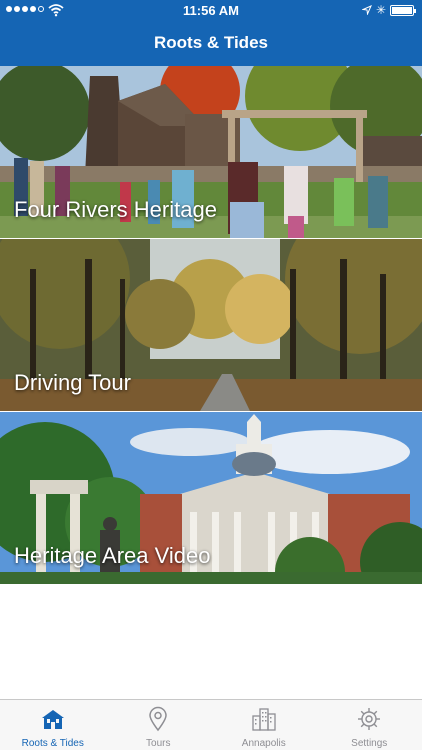  I want to click on tab-tours: Tours, so click(159, 725).